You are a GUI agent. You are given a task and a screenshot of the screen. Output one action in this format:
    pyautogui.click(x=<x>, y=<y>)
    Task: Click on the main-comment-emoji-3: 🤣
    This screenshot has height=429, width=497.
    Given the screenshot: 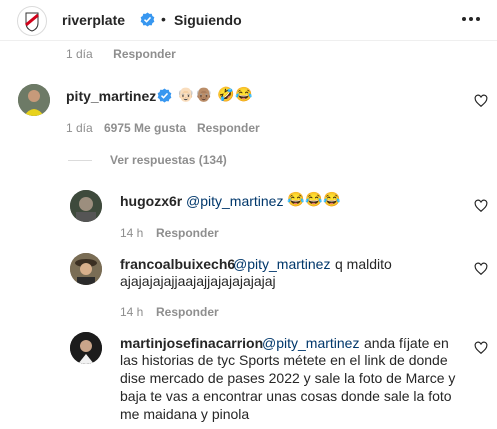 What is the action you would take?
    pyautogui.click(x=226, y=94)
    